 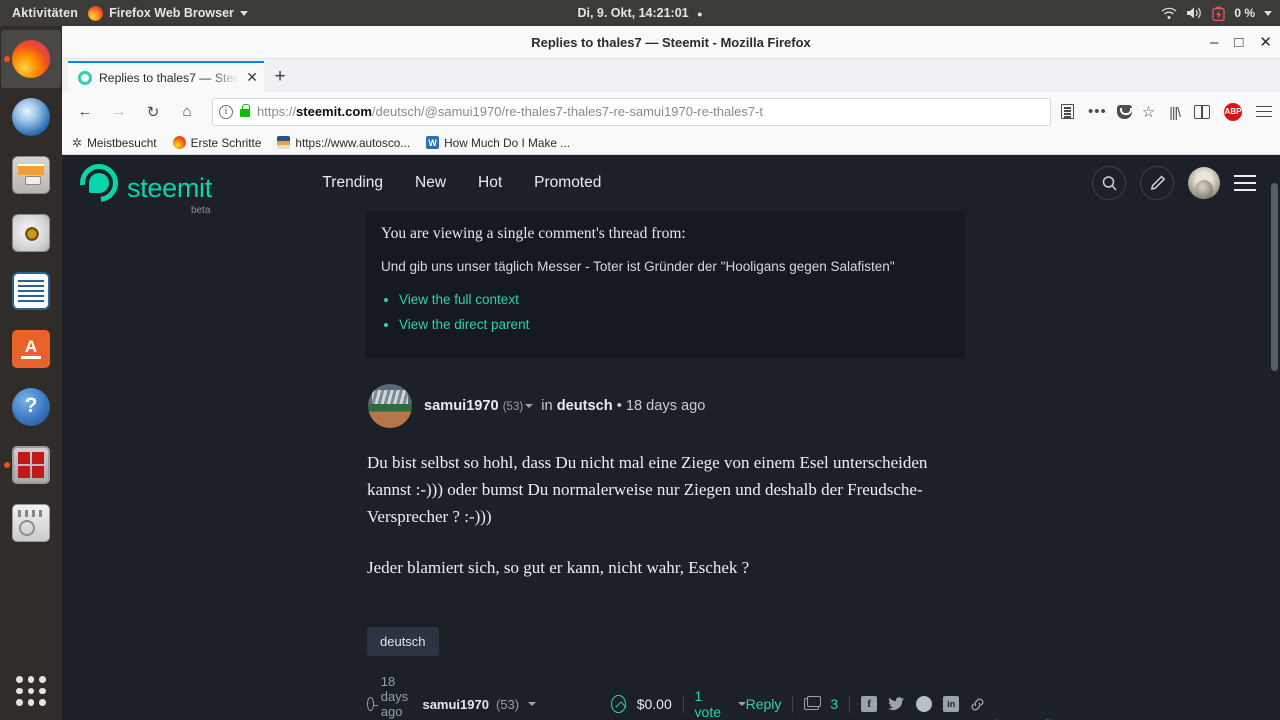 I want to click on dock-item-files, so click(x=31, y=175).